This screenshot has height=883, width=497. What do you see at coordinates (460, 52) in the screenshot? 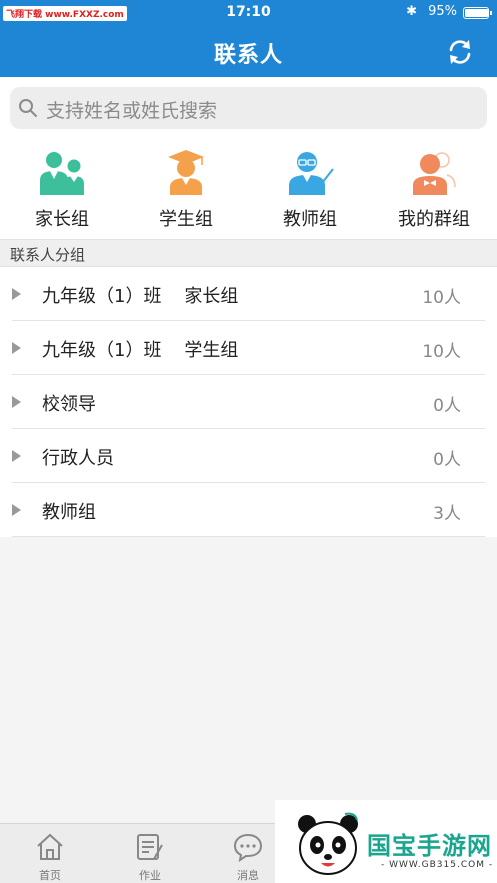
I see `refresh-icon` at bounding box center [460, 52].